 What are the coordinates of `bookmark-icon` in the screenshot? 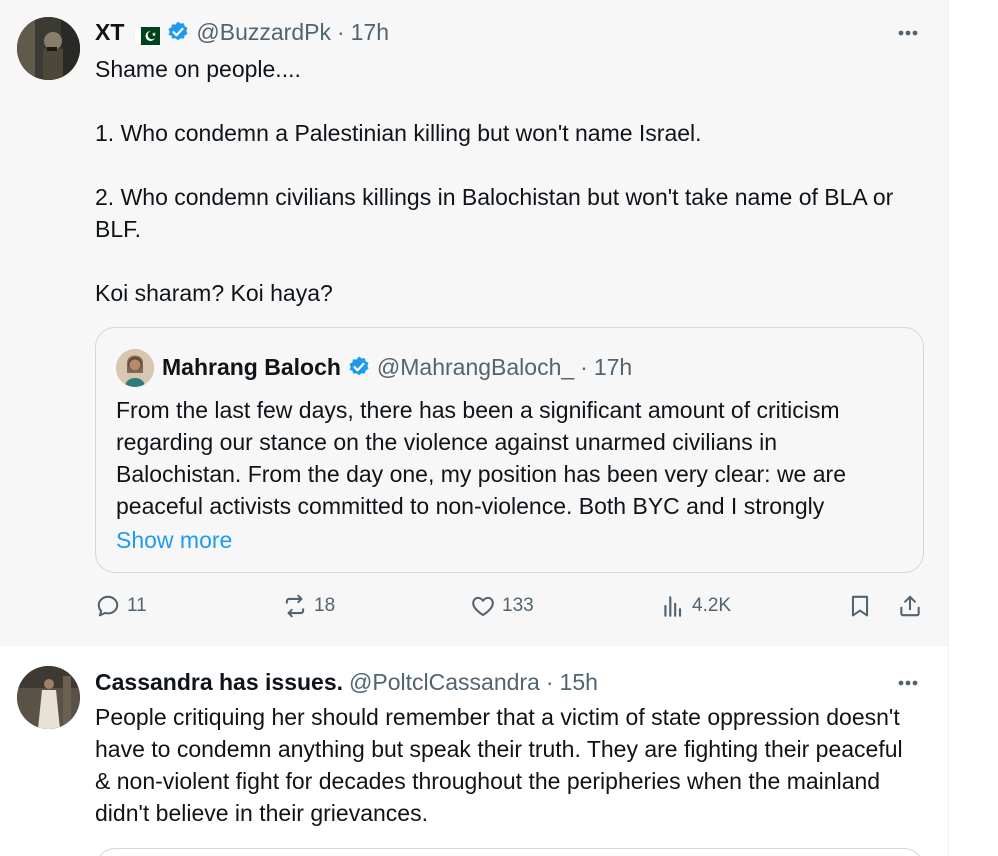 It's located at (860, 606).